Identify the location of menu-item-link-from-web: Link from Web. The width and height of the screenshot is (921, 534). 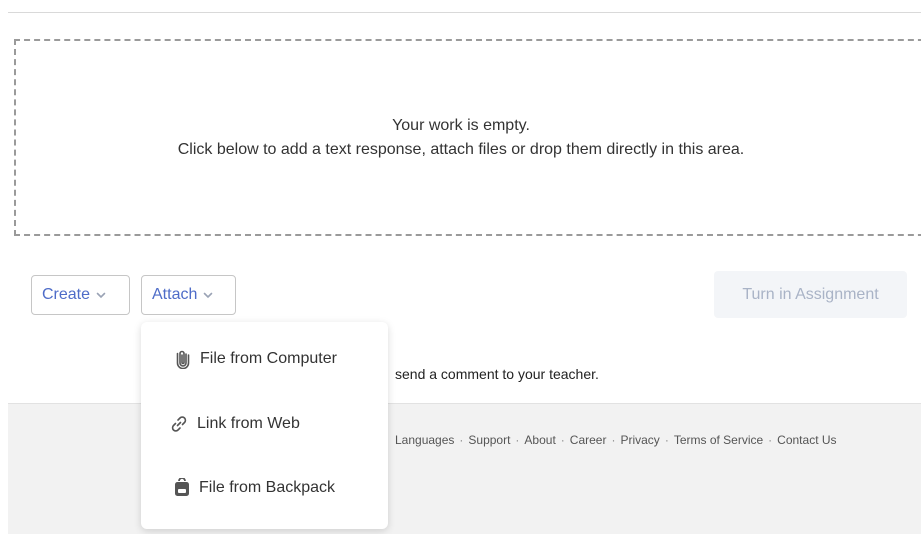
(234, 424).